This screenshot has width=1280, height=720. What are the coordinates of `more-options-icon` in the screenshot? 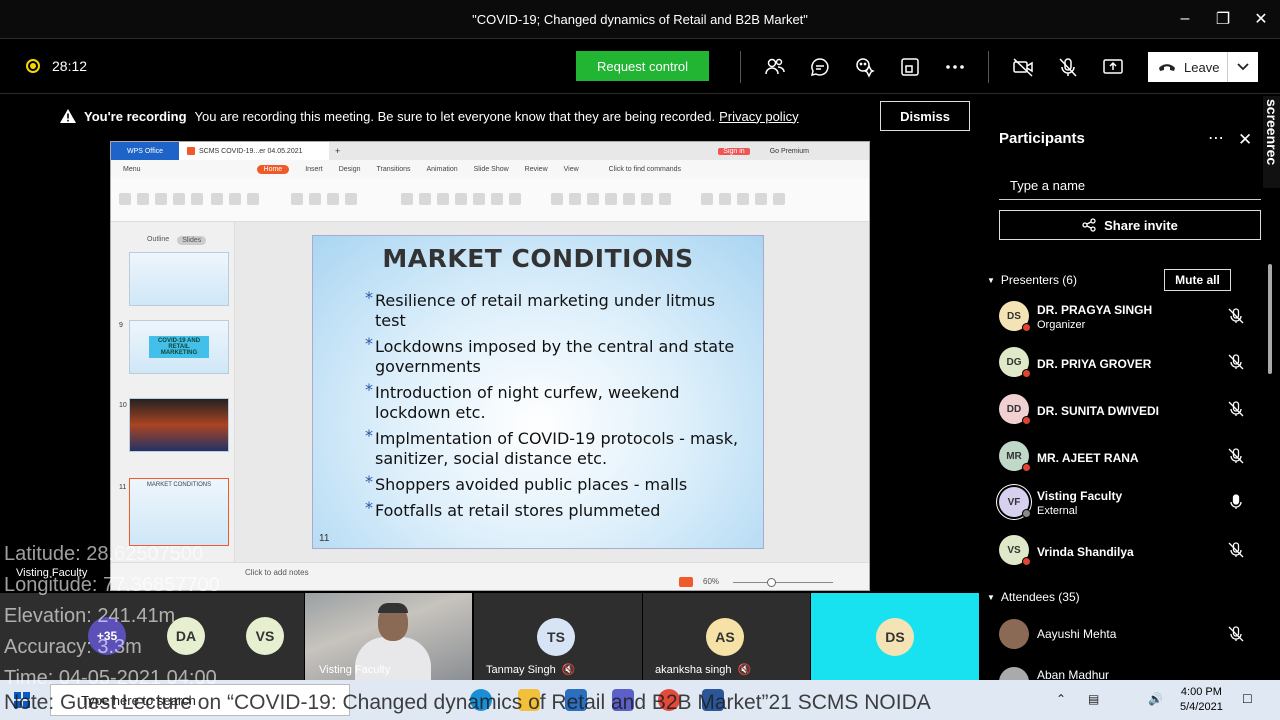 It's located at (955, 67).